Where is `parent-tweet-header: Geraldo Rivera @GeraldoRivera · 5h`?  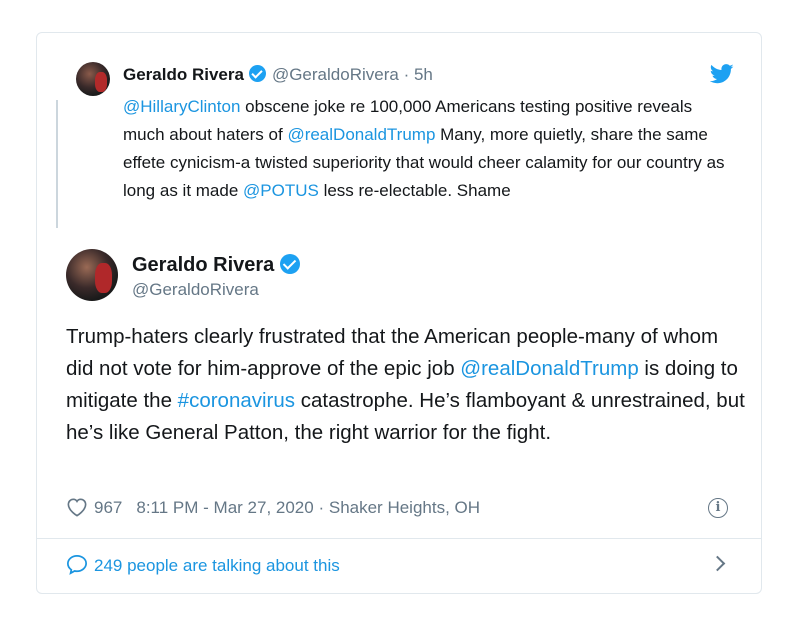 parent-tweet-header: Geraldo Rivera @GeraldoRivera · 5h is located at coordinates (278, 75).